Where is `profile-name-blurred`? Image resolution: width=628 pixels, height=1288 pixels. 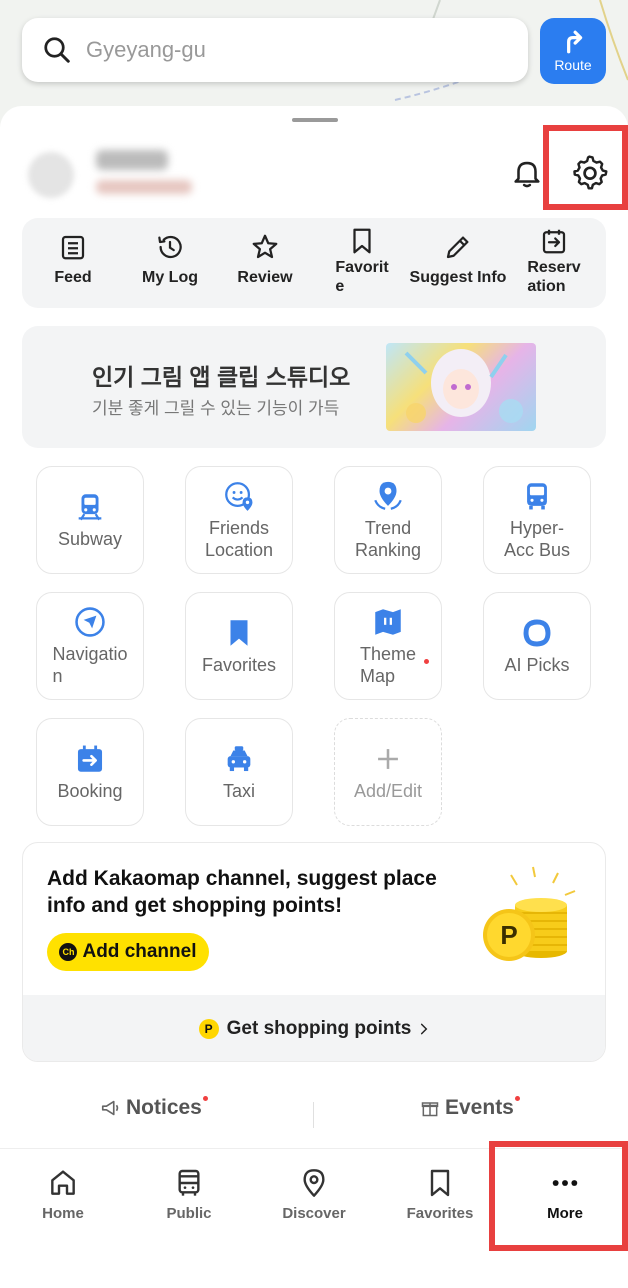
profile-name-blurred is located at coordinates (132, 160).